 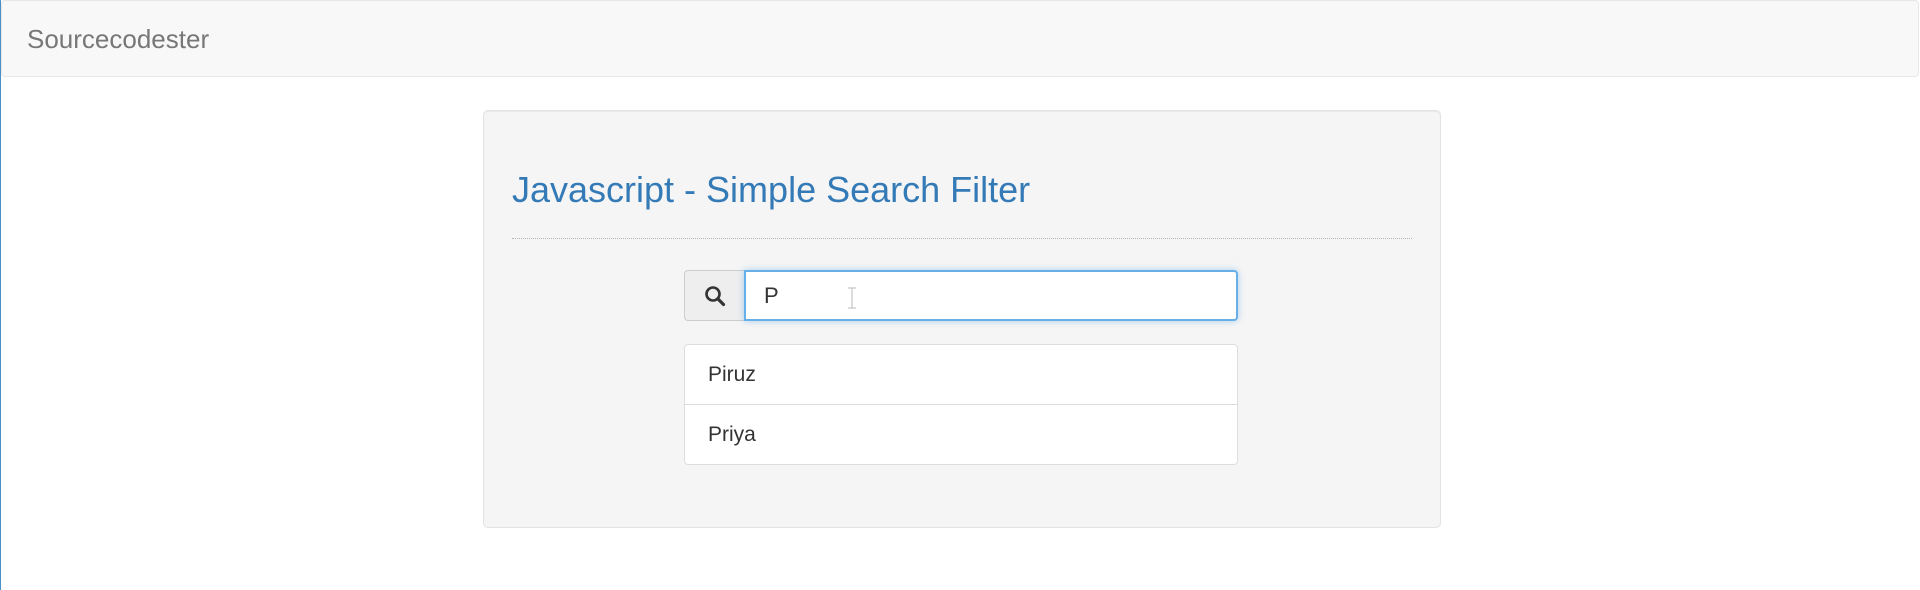 I want to click on search-icon, so click(x=715, y=295).